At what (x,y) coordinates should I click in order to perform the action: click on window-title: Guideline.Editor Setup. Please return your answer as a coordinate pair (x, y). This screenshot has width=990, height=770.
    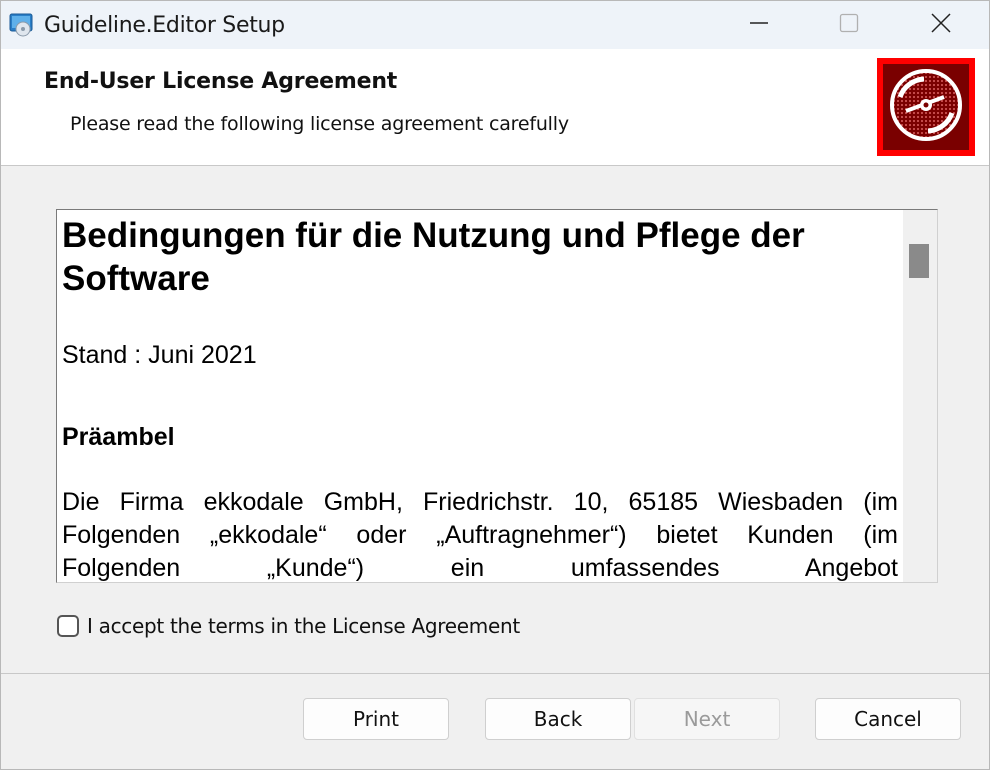
    Looking at the image, I should click on (164, 25).